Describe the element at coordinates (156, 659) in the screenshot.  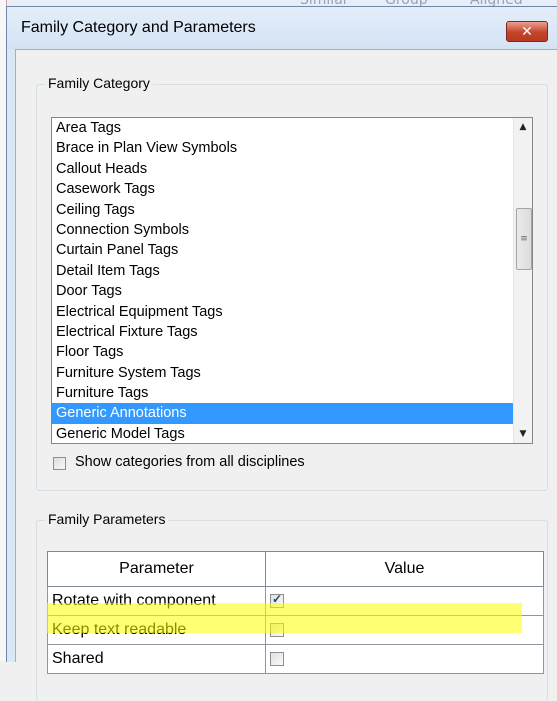
I see `parameter-name-cell: Shared` at that location.